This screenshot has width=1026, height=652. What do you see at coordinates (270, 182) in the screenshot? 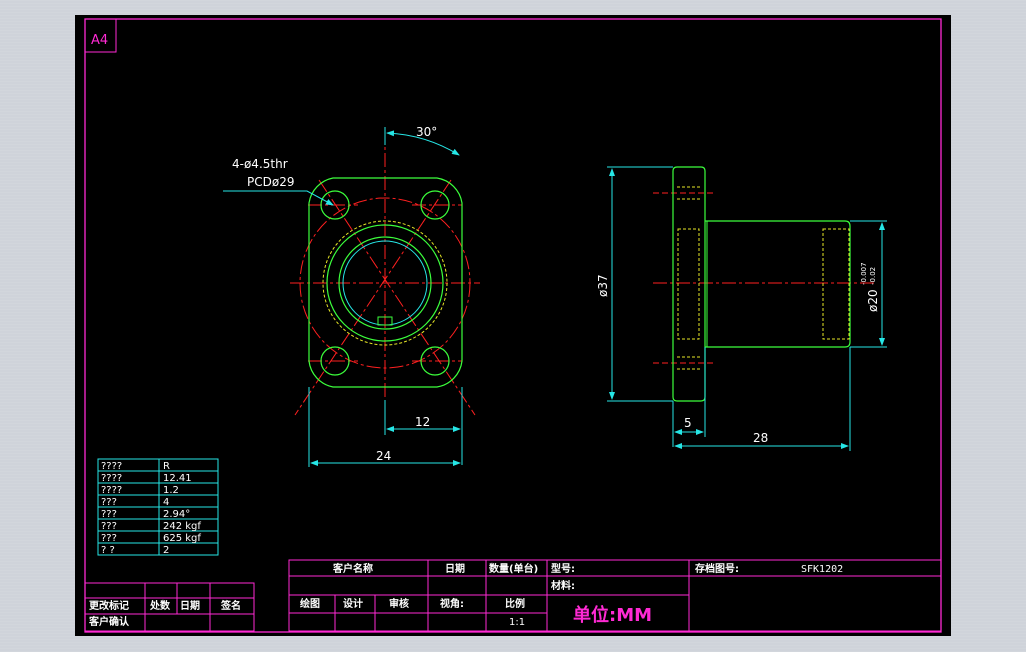
I see `hole-callout-line2: PCDø29` at bounding box center [270, 182].